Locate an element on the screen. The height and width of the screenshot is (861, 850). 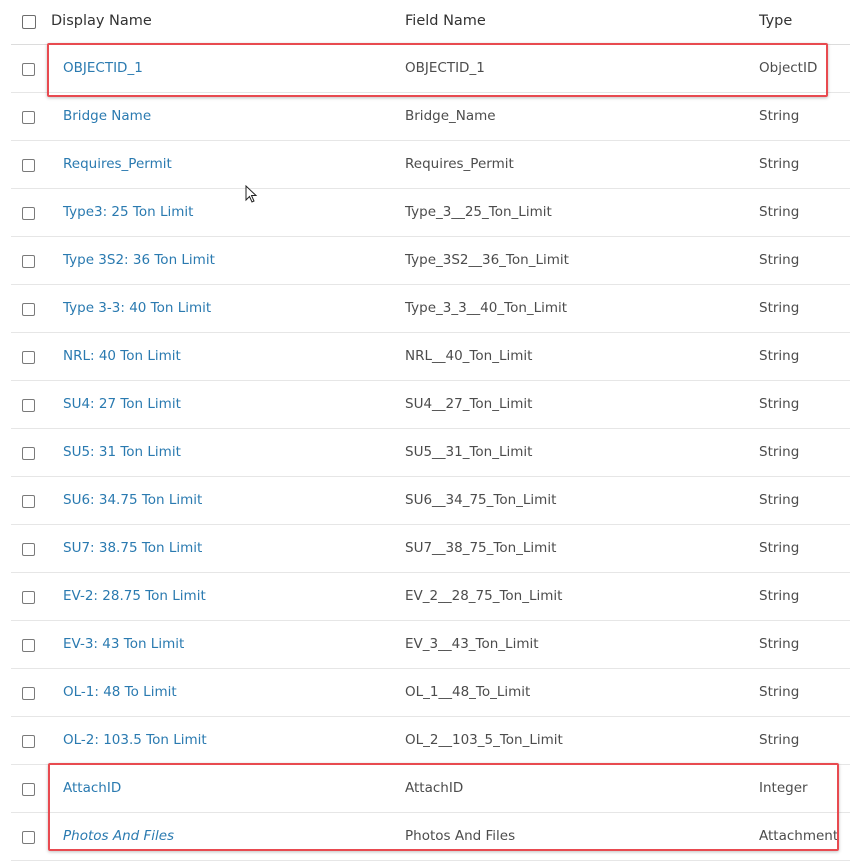
field-name-cell: SU7__38_75_Ton_Limit is located at coordinates (481, 548).